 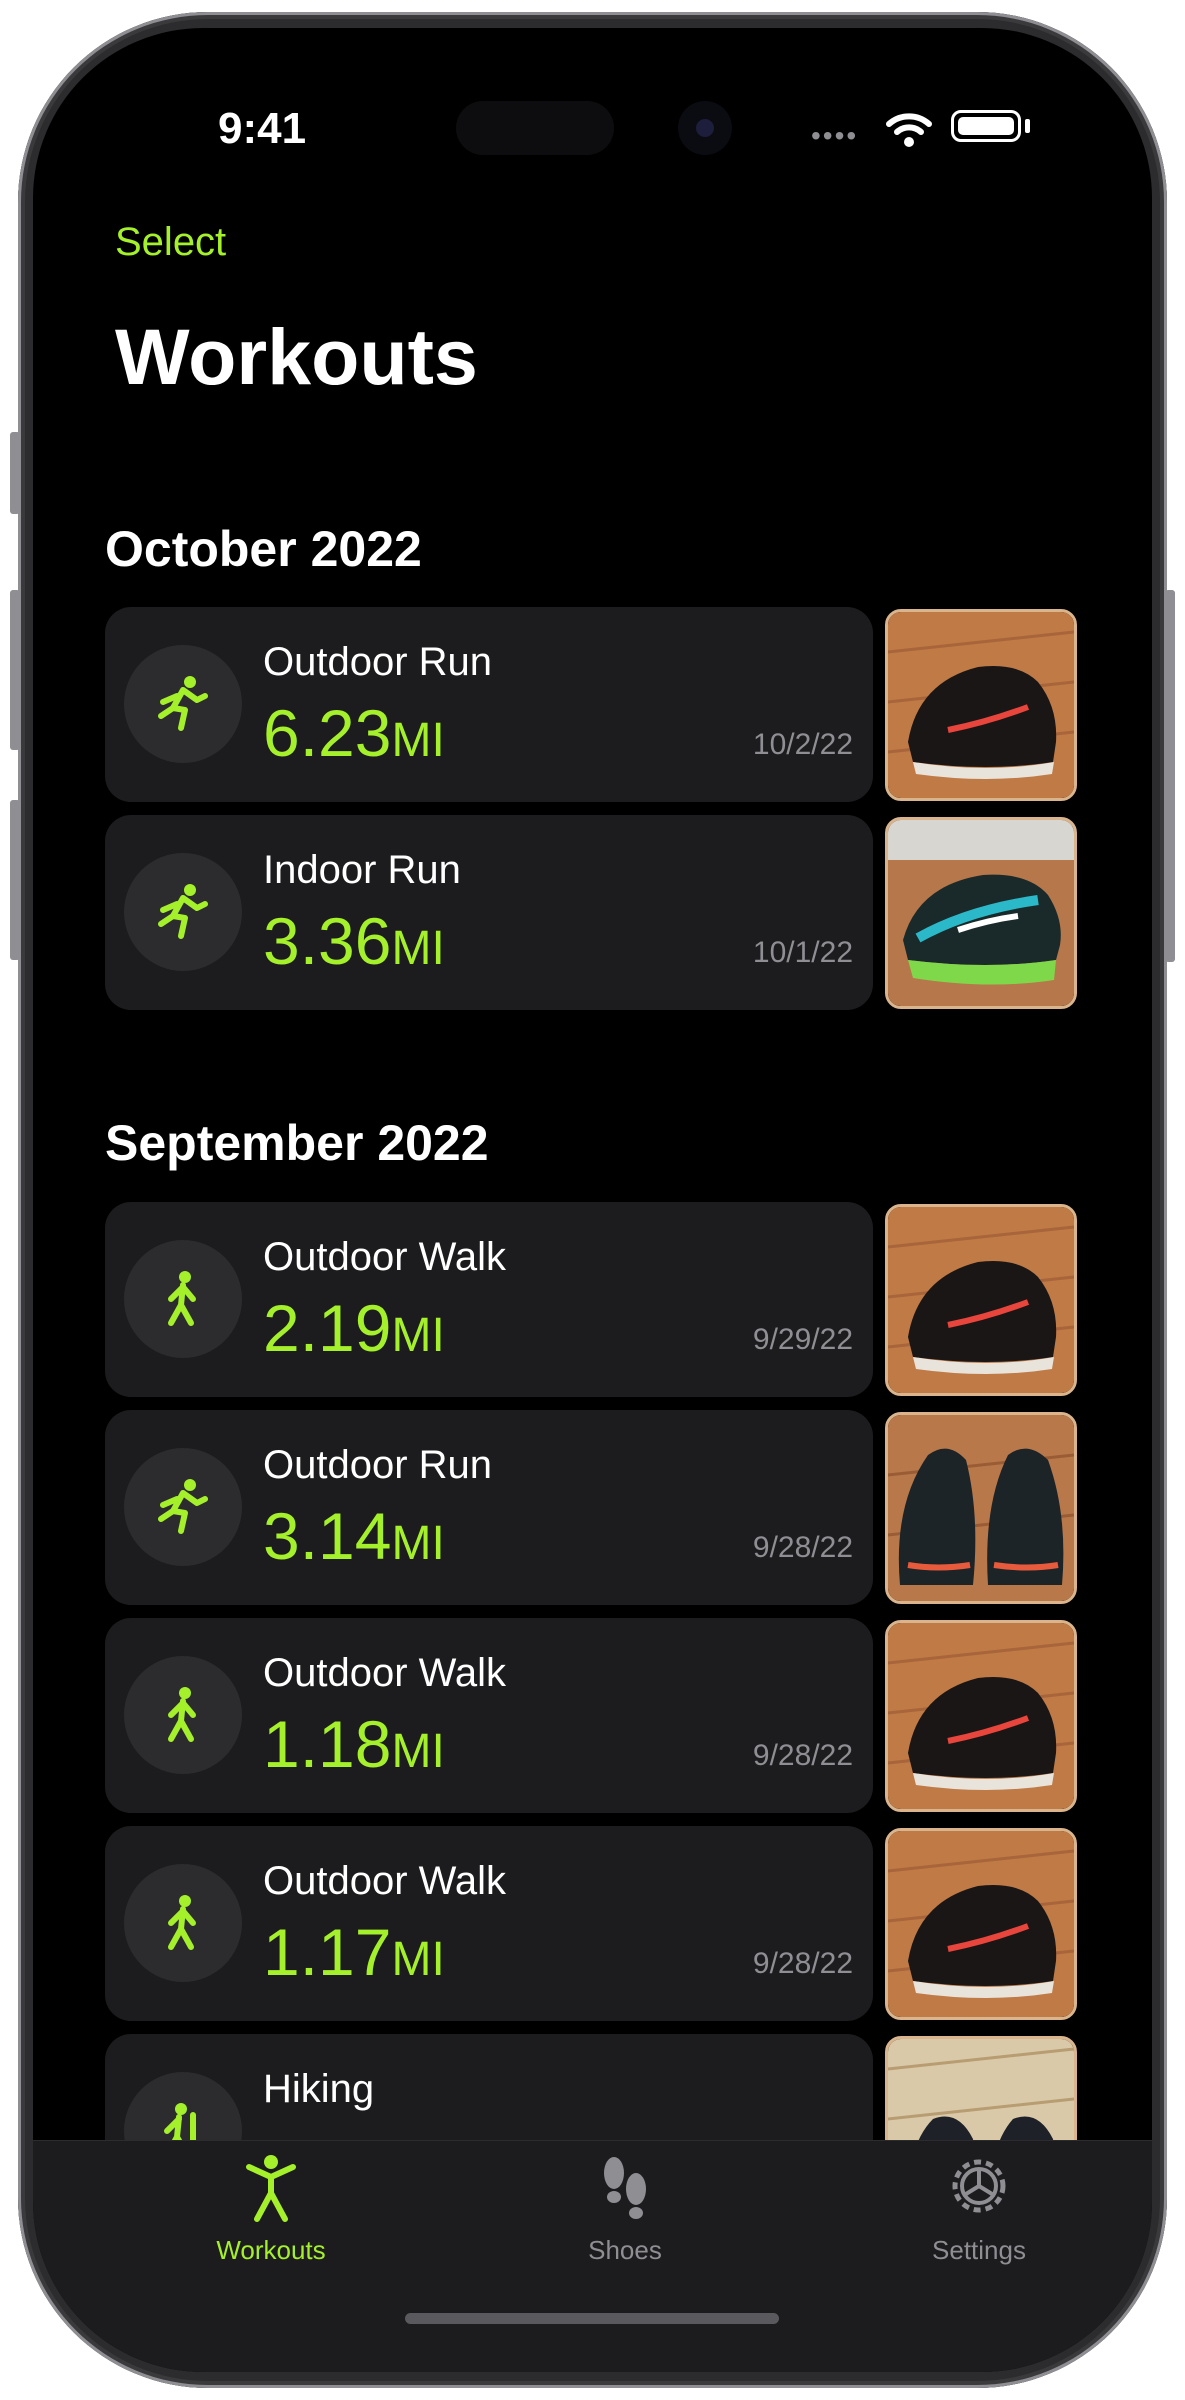 I want to click on volume-down-button, so click(x=15, y=880).